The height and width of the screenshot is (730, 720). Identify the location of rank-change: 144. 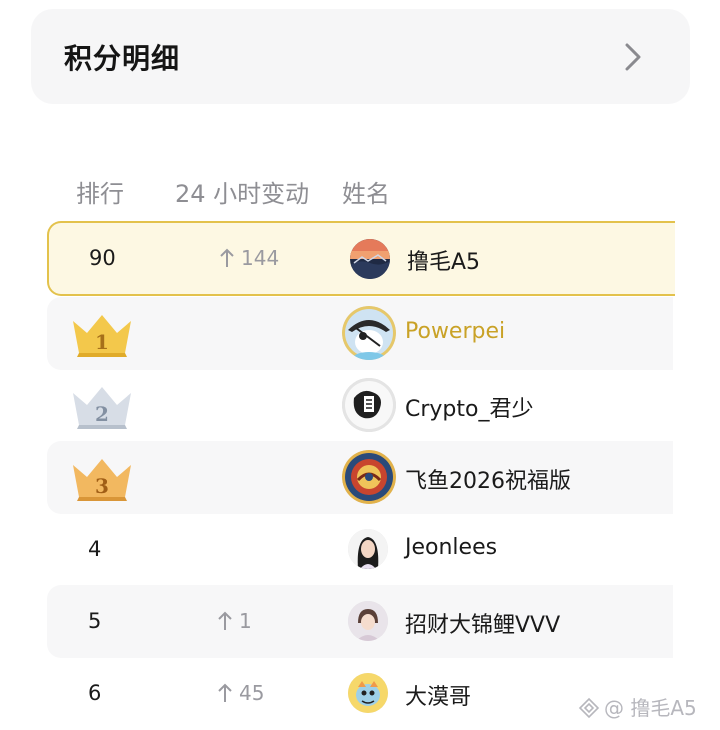
(249, 258).